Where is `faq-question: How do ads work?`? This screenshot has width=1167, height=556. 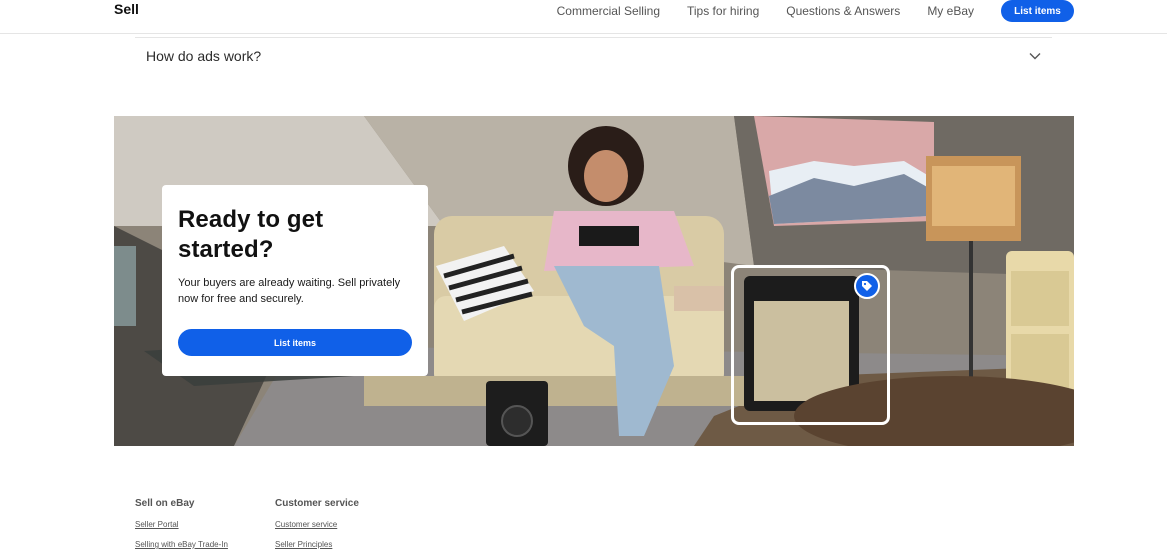
faq-question: How do ads work? is located at coordinates (204, 56).